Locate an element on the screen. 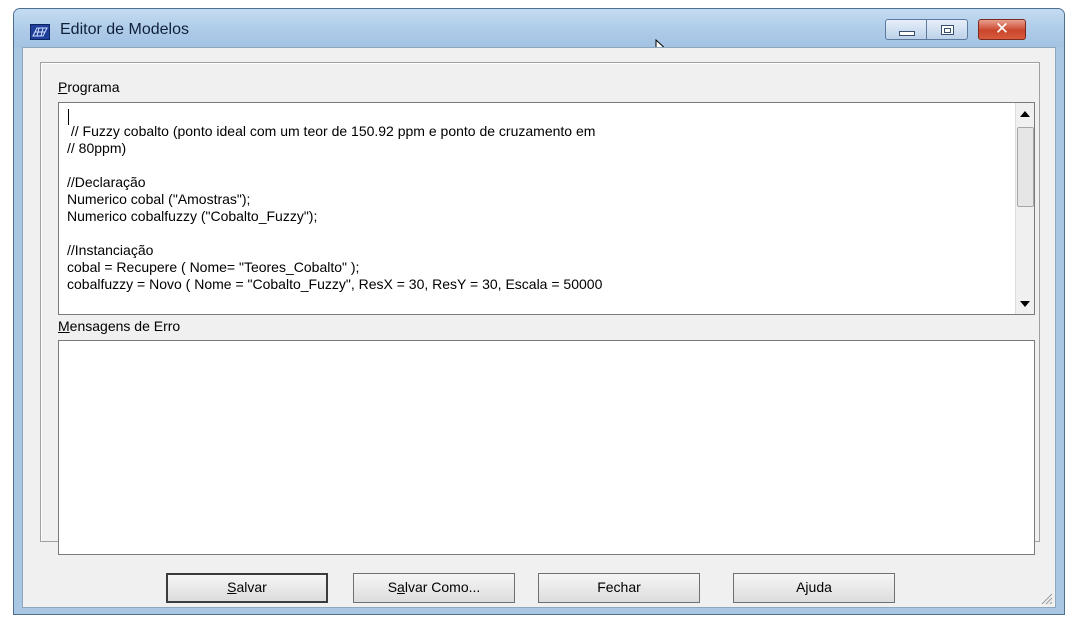 This screenshot has height=621, width=1079. close-button: ✕ is located at coordinates (1002, 29).